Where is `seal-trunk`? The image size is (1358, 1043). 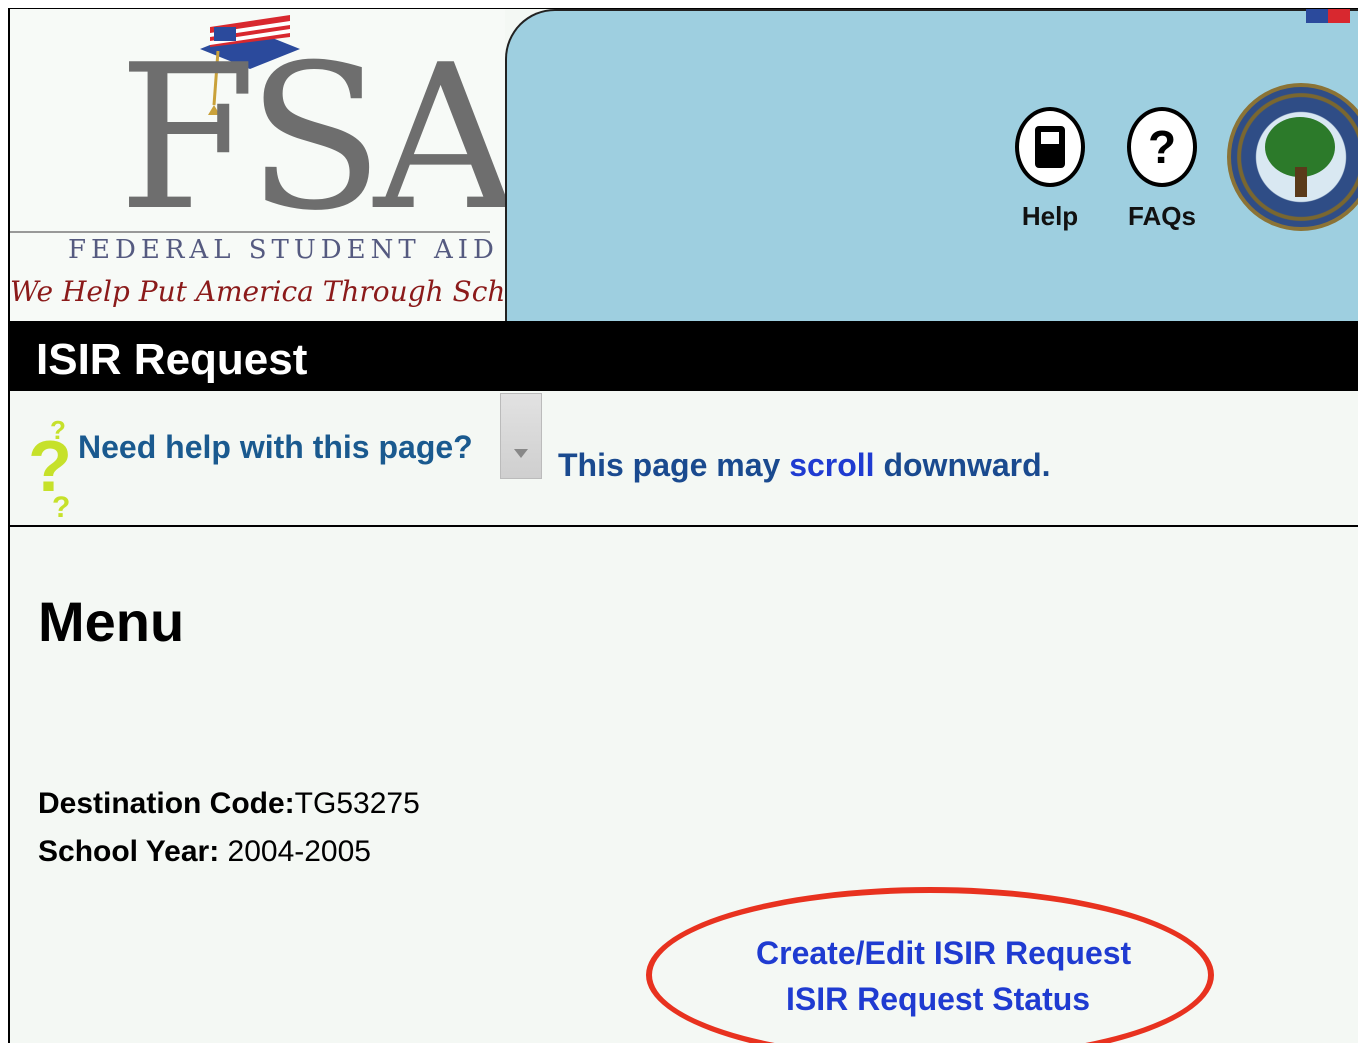 seal-trunk is located at coordinates (1301, 182).